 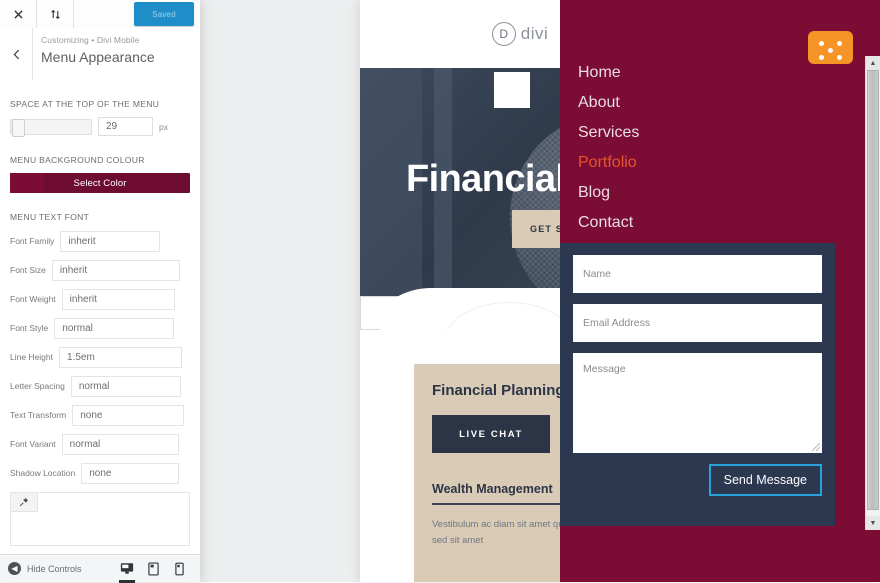 I want to click on nav-item-contact: Contact, so click(x=708, y=223).